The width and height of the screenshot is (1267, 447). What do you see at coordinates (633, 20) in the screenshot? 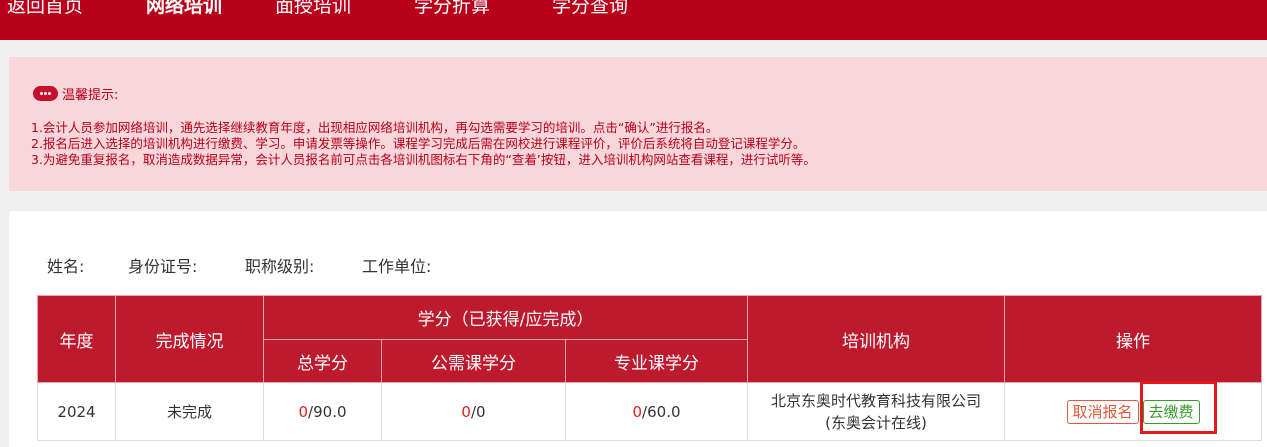
I see `top-navigation: 返回首页 网络培训 面授培训 学分折算 学分查询` at bounding box center [633, 20].